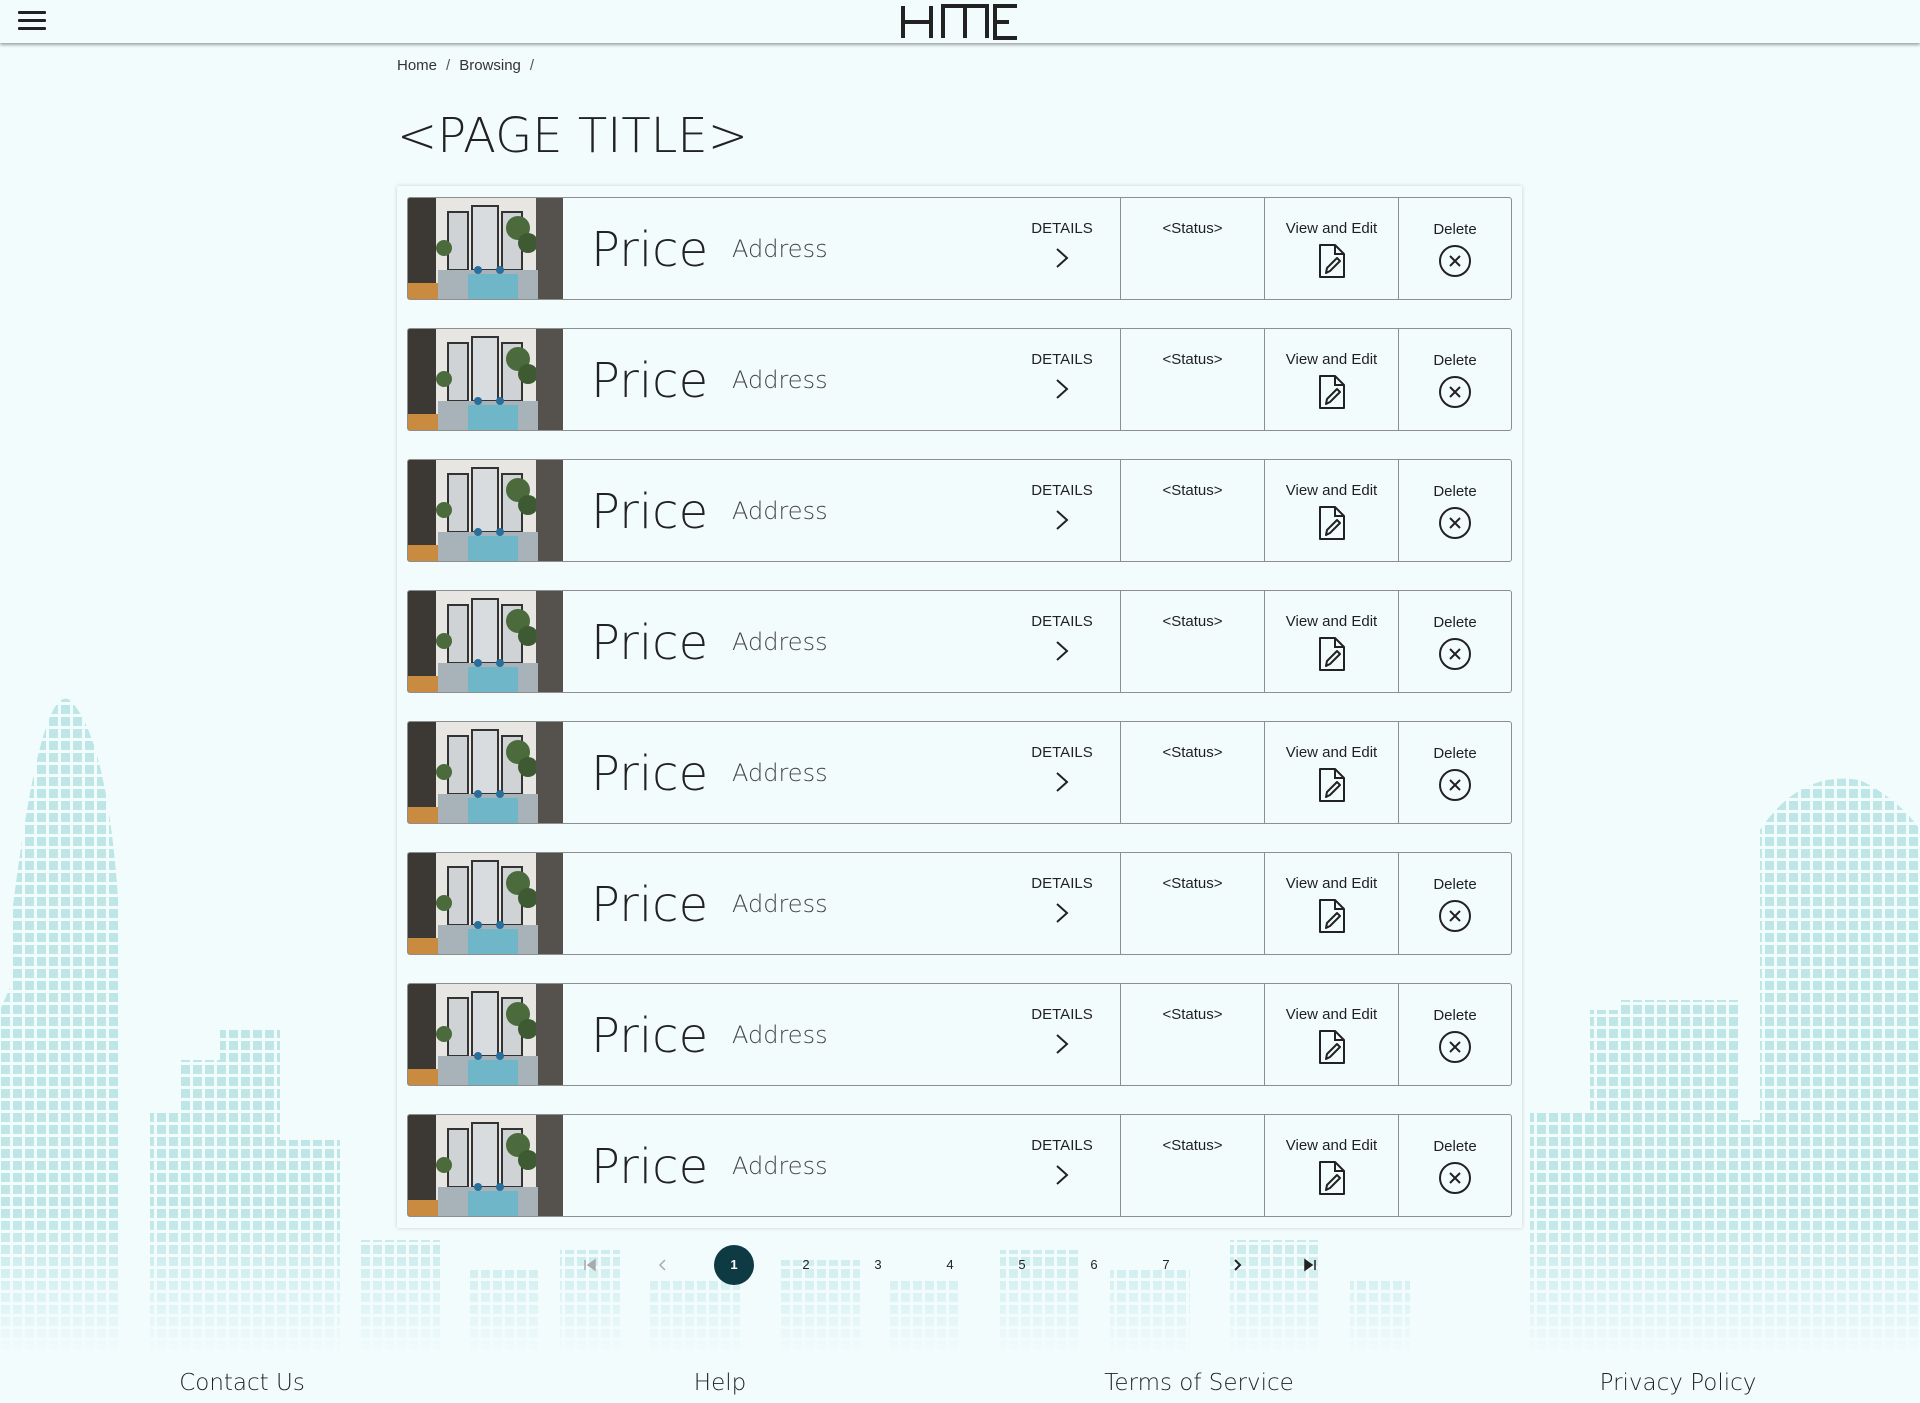 The image size is (1920, 1403). Describe the element at coordinates (490, 65) in the screenshot. I see `breadcrumb-browsing: Browsing` at that location.